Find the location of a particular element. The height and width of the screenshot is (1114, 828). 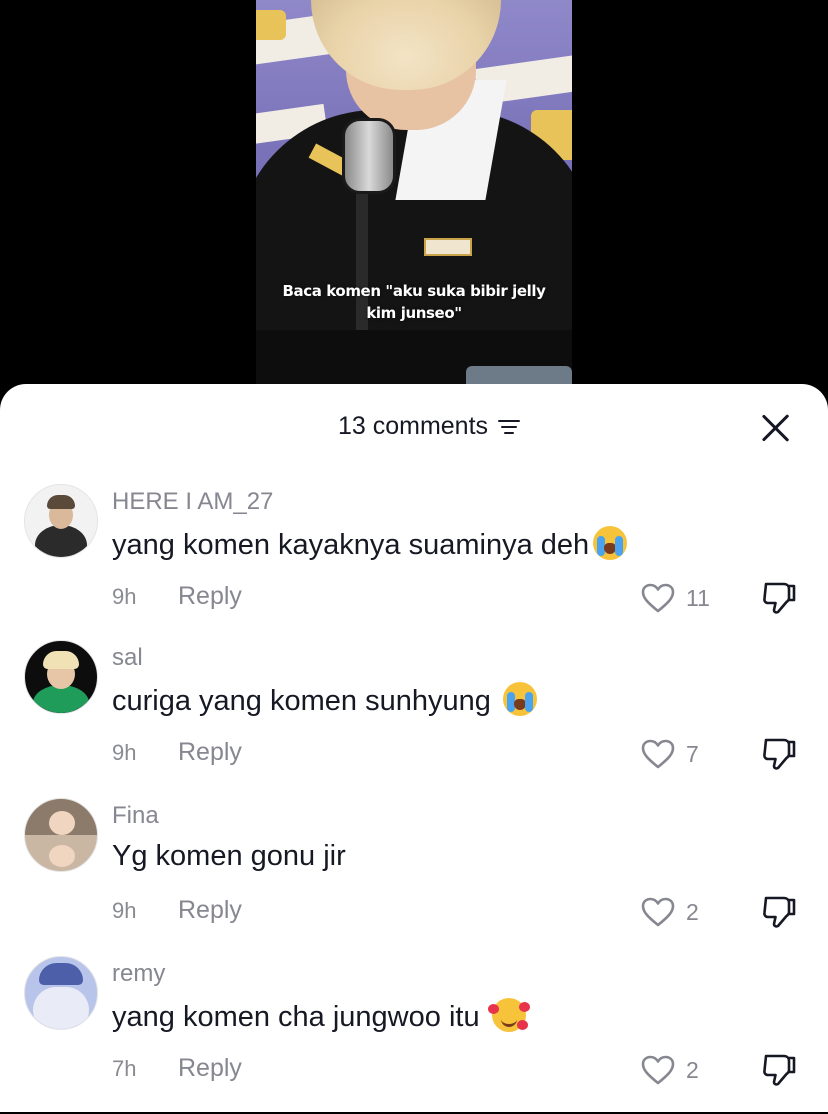

comment-count: 13 comments is located at coordinates (413, 426).